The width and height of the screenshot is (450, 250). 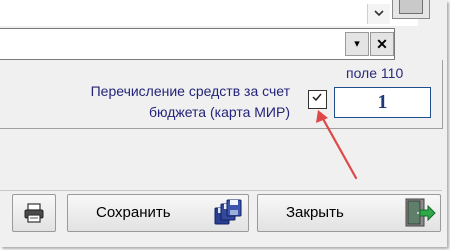 I want to click on checkmark-icon, so click(x=317, y=97).